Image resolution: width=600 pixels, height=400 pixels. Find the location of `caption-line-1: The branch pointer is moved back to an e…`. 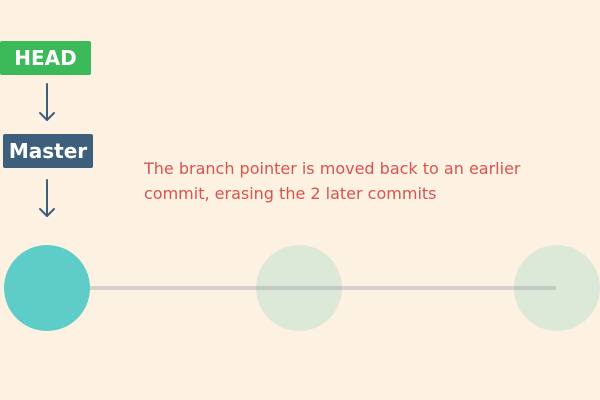

caption-line-1: The branch pointer is moved back to an e… is located at coordinates (332, 168).